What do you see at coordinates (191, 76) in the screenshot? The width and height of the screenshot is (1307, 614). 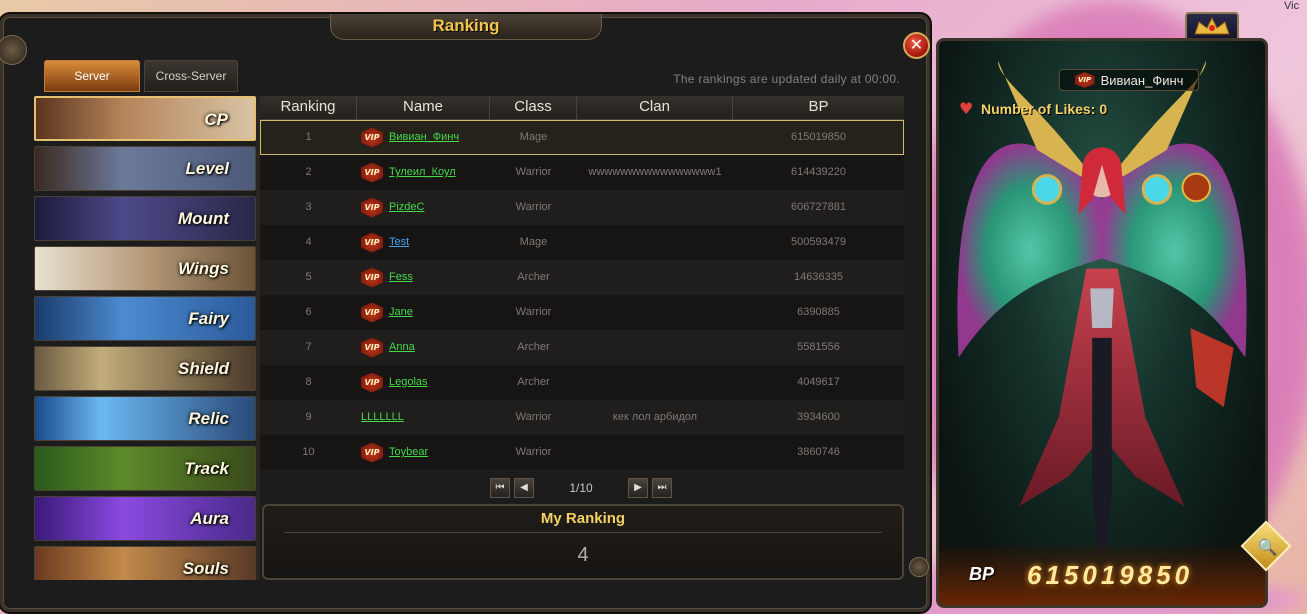 I see `tab-cross-server: Cross-Server` at bounding box center [191, 76].